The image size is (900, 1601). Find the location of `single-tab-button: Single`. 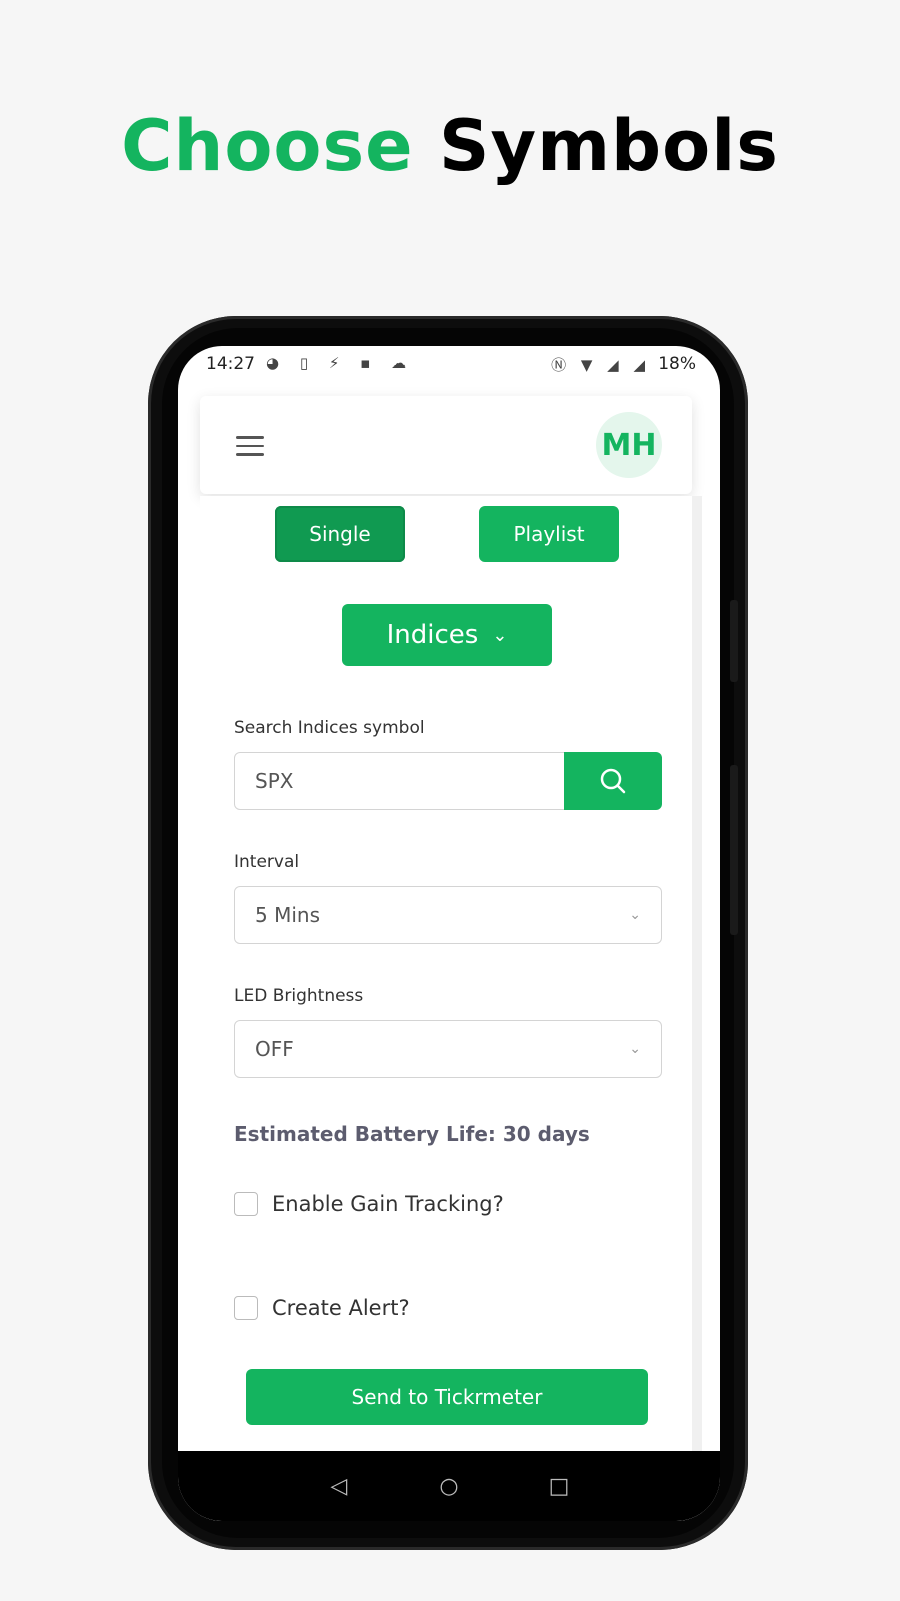

single-tab-button: Single is located at coordinates (340, 534).